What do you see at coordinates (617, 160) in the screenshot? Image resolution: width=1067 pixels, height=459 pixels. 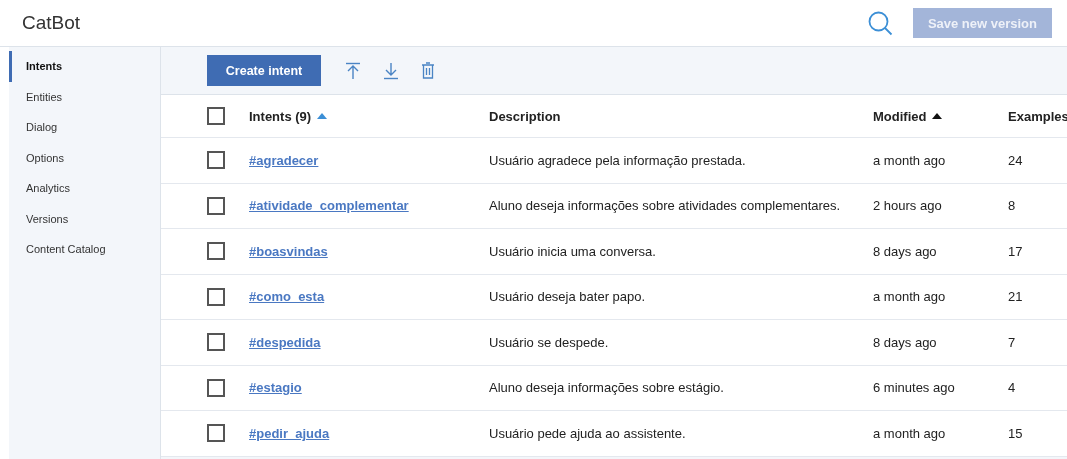 I see `table-cell: Usuário agradece pela informação prestada.` at bounding box center [617, 160].